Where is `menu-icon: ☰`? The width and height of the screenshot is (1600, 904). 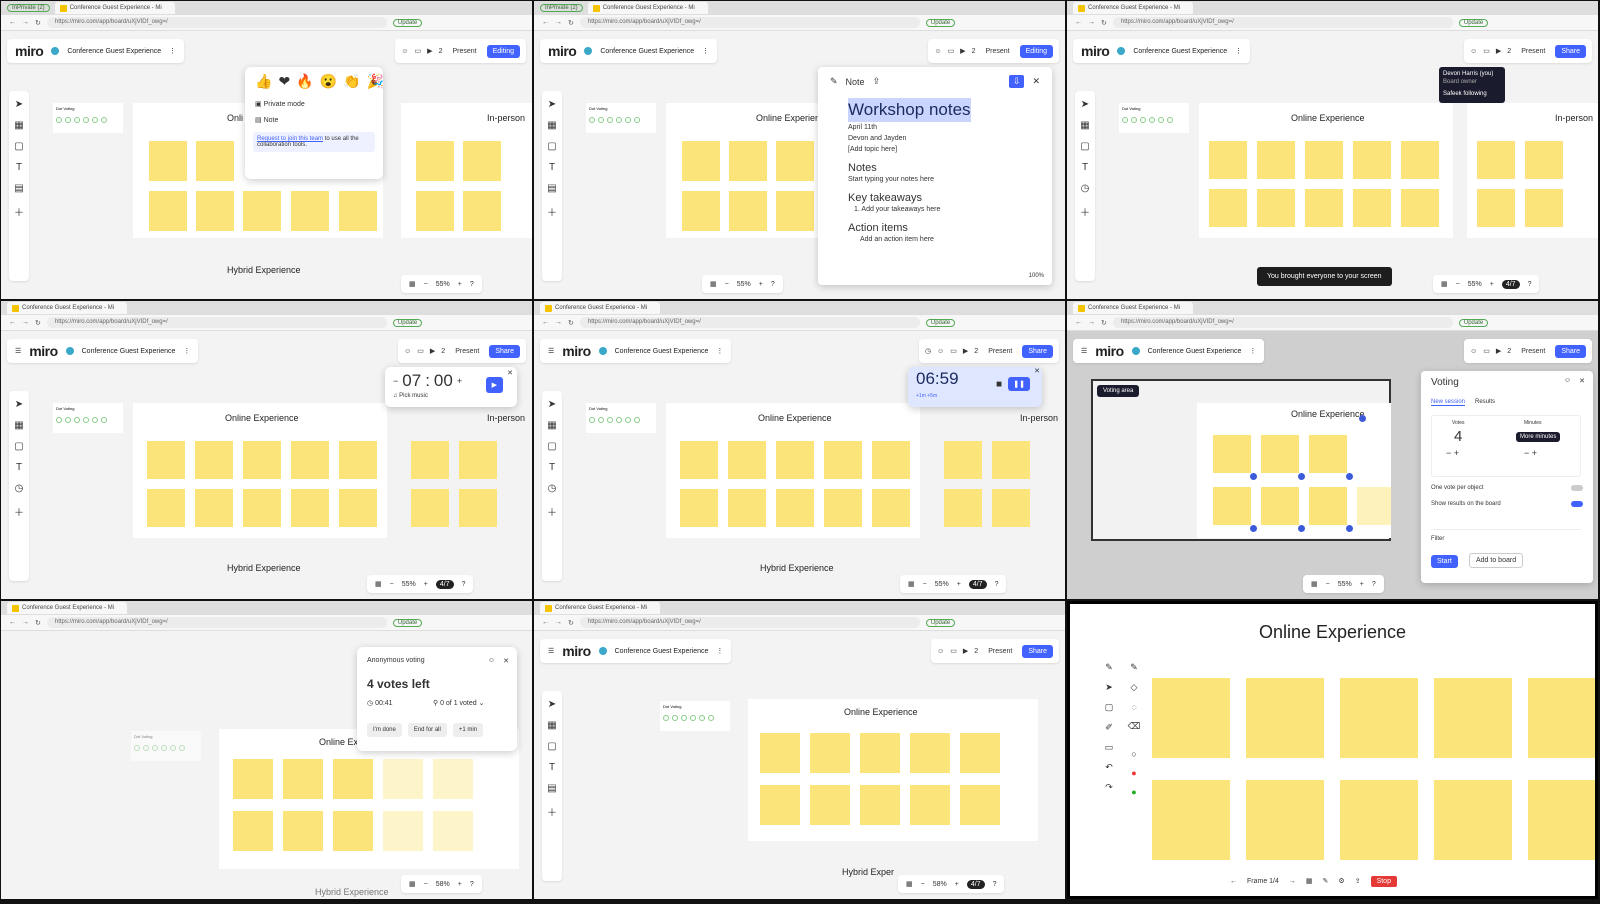
menu-icon: ☰ is located at coordinates (1084, 351).